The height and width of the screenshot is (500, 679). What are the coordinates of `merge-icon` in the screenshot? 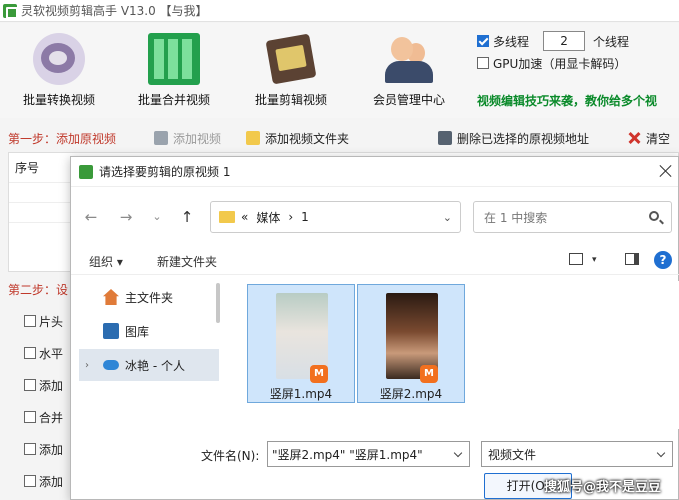 It's located at (174, 59).